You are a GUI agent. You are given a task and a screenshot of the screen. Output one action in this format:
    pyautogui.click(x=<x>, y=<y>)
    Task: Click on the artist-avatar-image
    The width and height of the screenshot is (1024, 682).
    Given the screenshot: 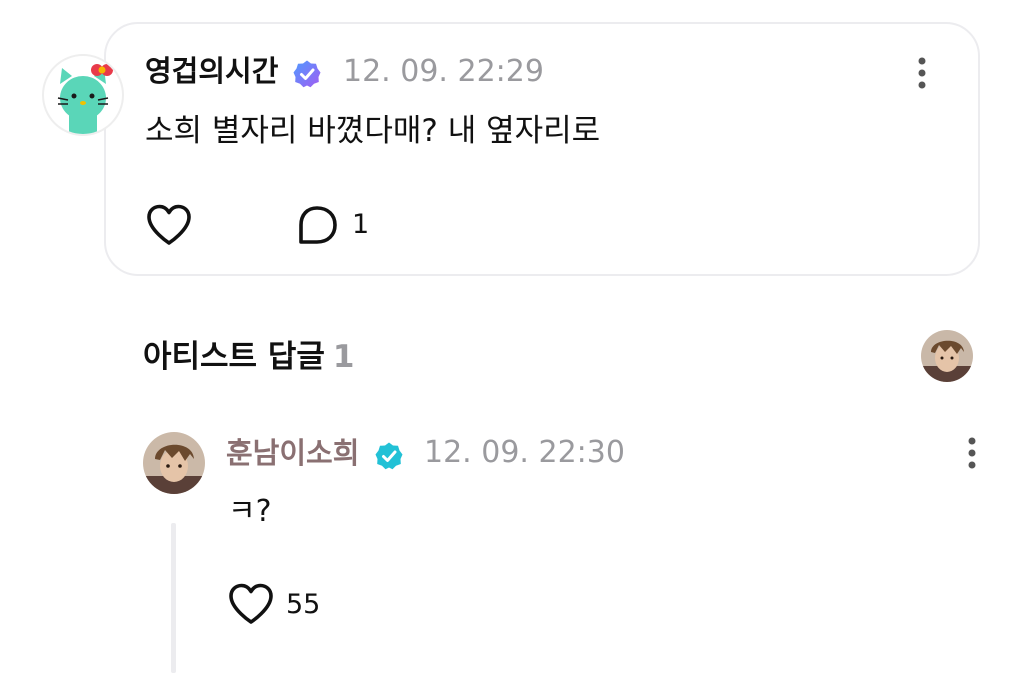 What is the action you would take?
    pyautogui.click(x=174, y=463)
    